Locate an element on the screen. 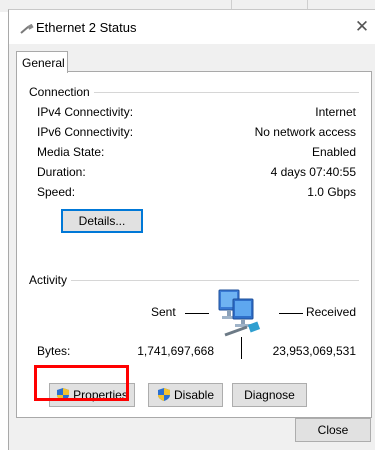 Image resolution: width=375 pixels, height=450 pixels. activity-group-label: Activity is located at coordinates (50, 280).